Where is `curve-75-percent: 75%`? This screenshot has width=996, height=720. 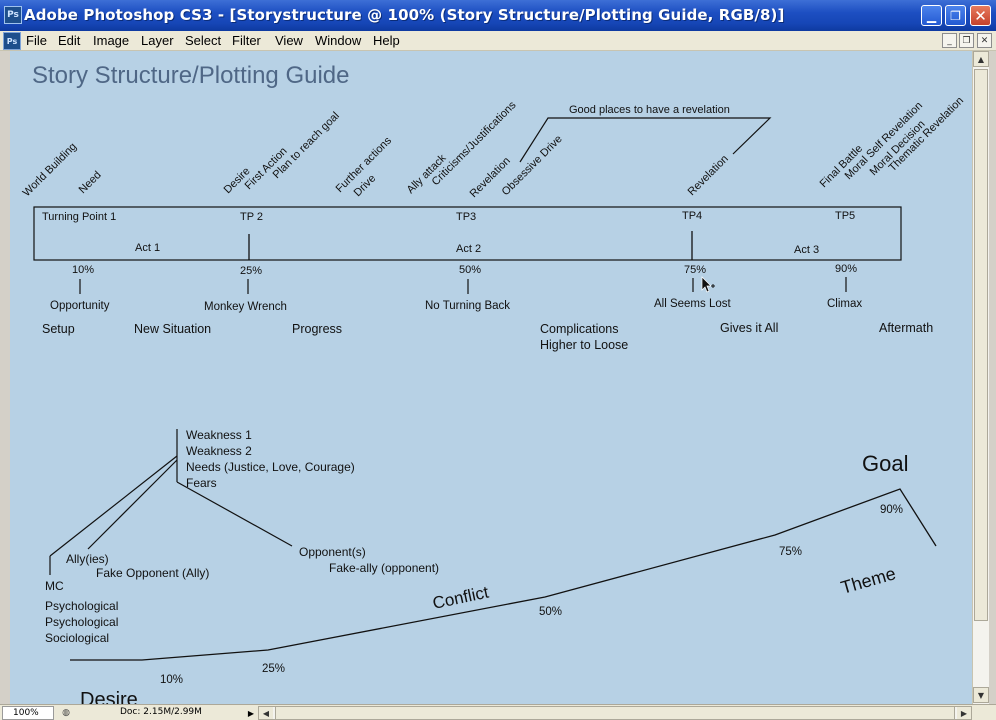 curve-75-percent: 75% is located at coordinates (790, 552).